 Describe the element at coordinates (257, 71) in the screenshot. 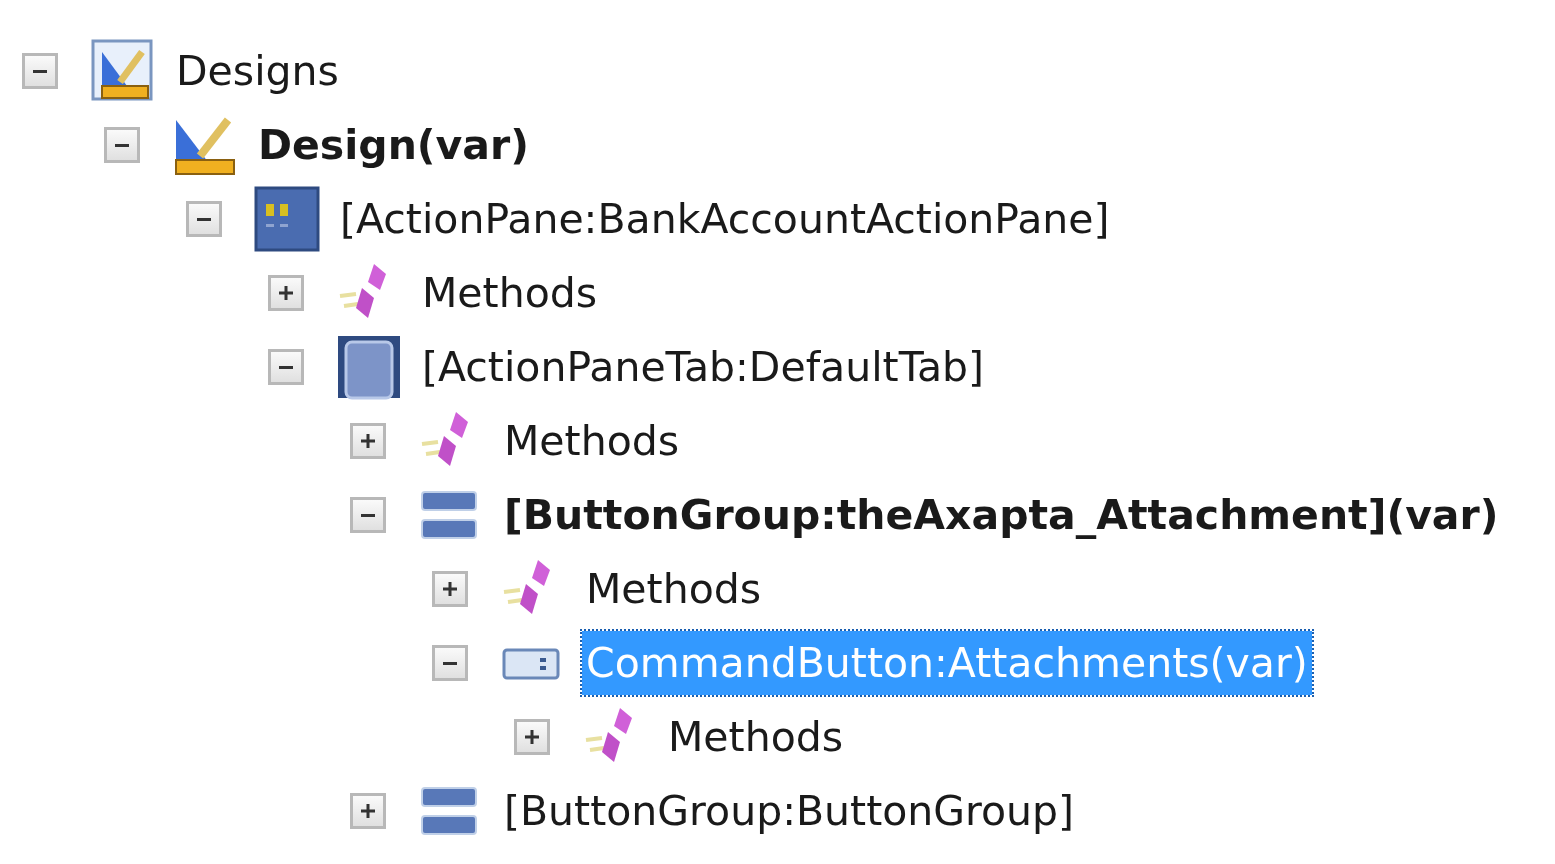

I see `tree-node-label: Designs` at that location.